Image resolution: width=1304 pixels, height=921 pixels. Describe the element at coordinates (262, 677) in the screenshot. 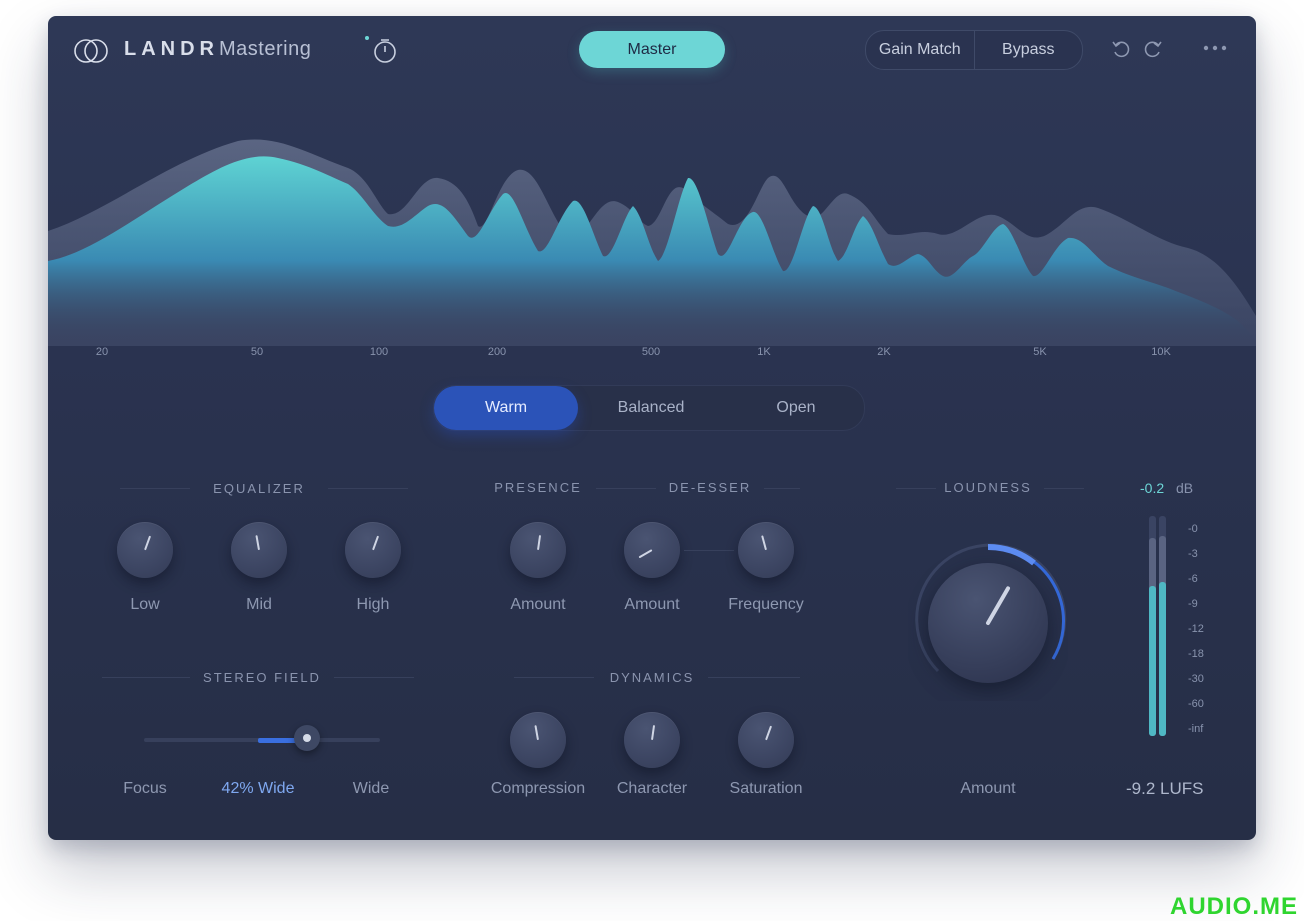

I see `stereo-field-title: STEREO FIELD` at that location.